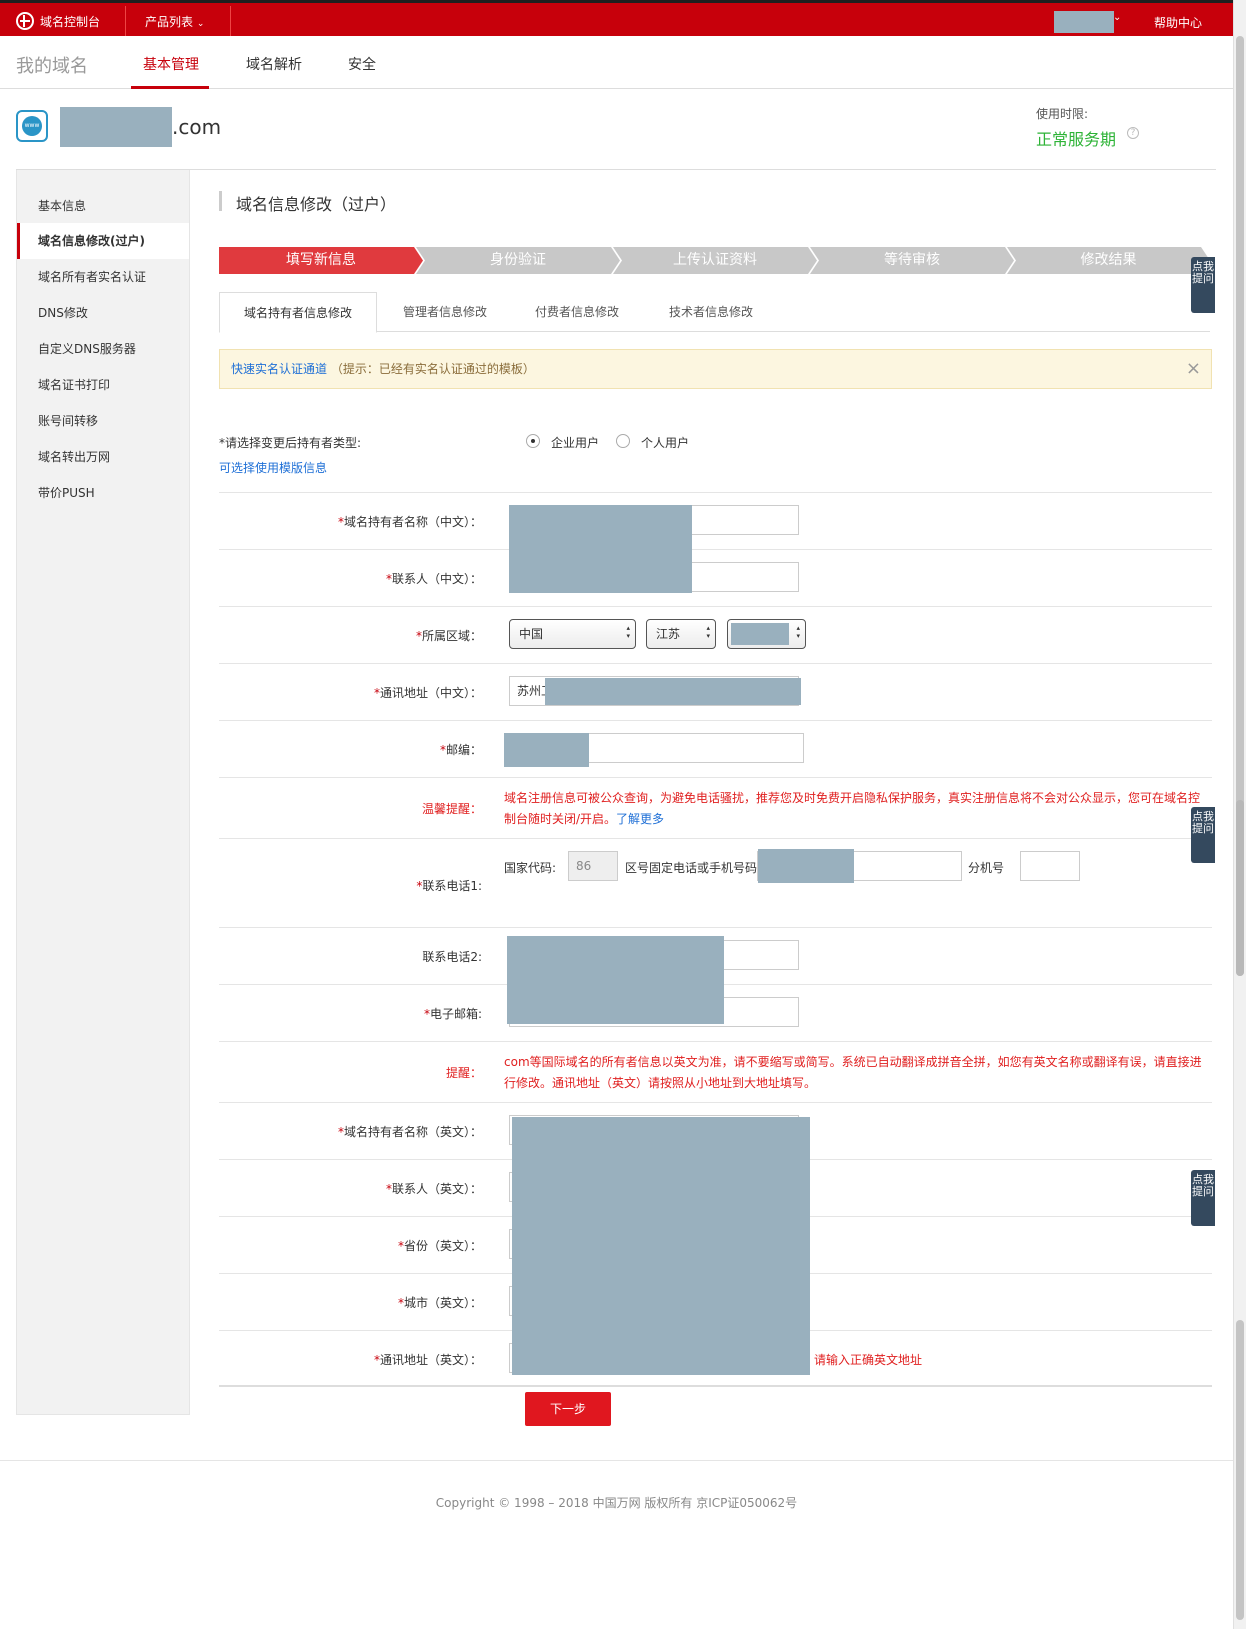 This screenshot has width=1246, height=1629. What do you see at coordinates (427, 693) in the screenshot?
I see `address-cn-label: *通讯地址（中文）：` at bounding box center [427, 693].